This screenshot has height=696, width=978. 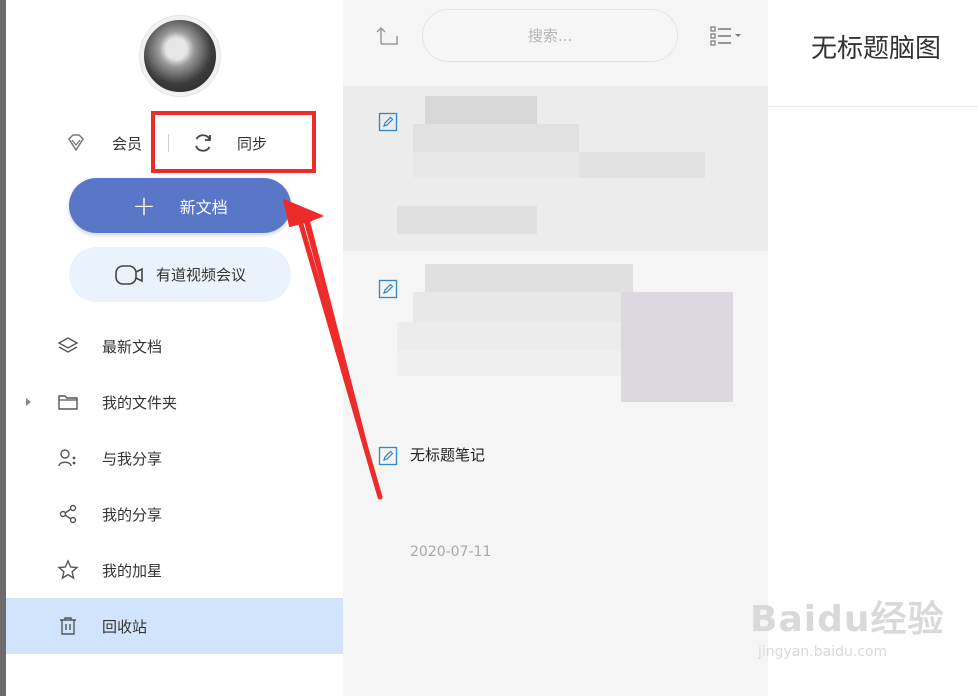 I want to click on annotation-highlight-box, so click(x=233, y=142).